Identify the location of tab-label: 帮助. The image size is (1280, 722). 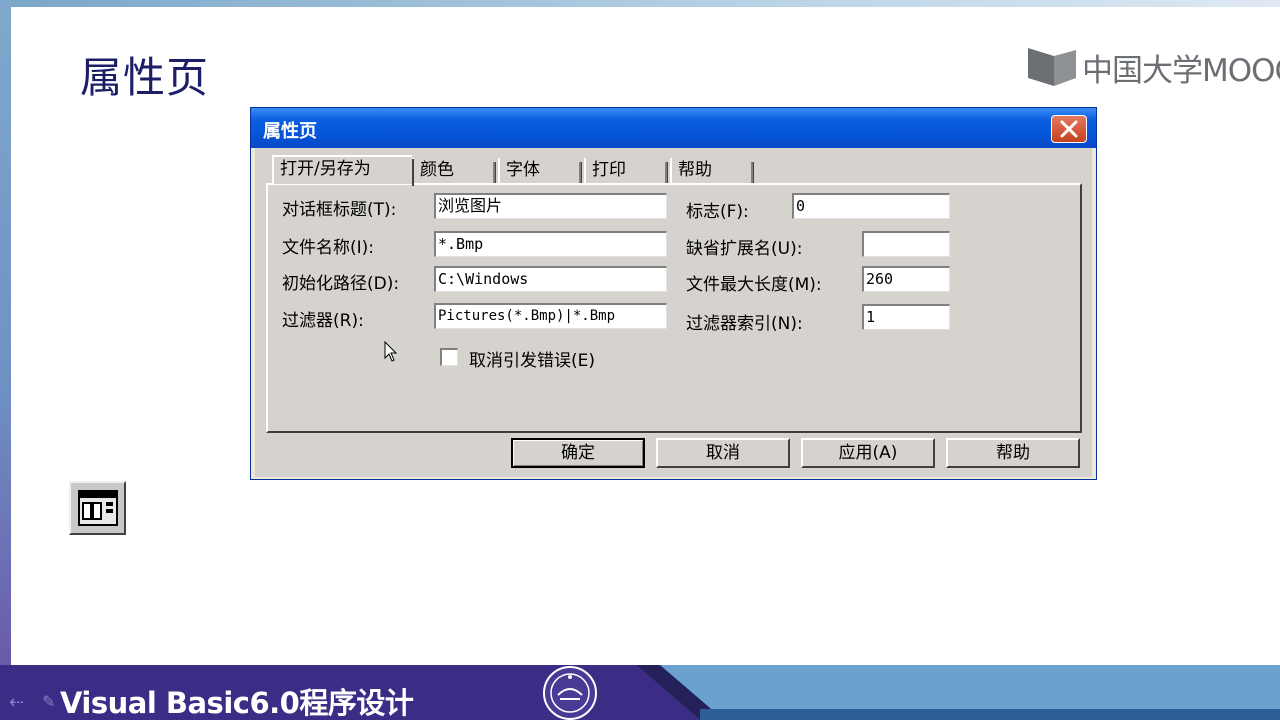
(695, 170).